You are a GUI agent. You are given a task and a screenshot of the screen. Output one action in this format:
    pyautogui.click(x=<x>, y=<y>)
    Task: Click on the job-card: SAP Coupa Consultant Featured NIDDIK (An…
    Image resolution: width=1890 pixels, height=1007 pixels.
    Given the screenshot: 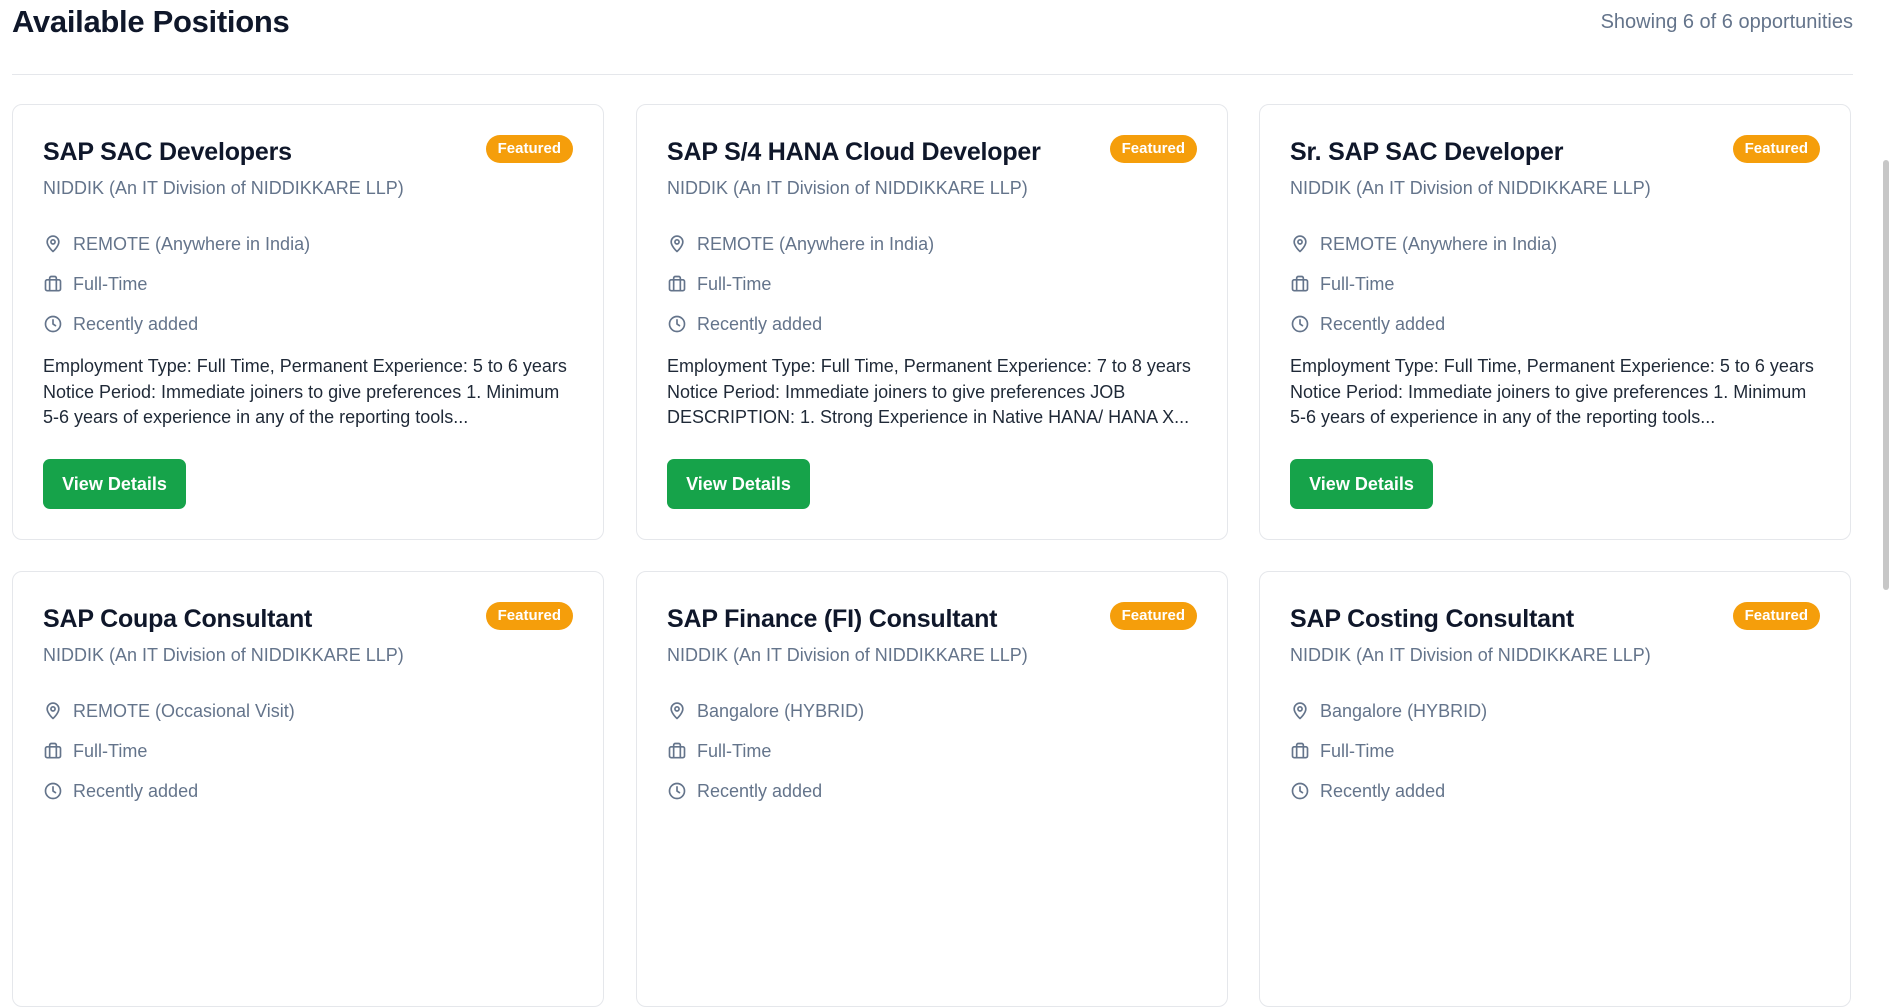 What is the action you would take?
    pyautogui.click(x=308, y=789)
    